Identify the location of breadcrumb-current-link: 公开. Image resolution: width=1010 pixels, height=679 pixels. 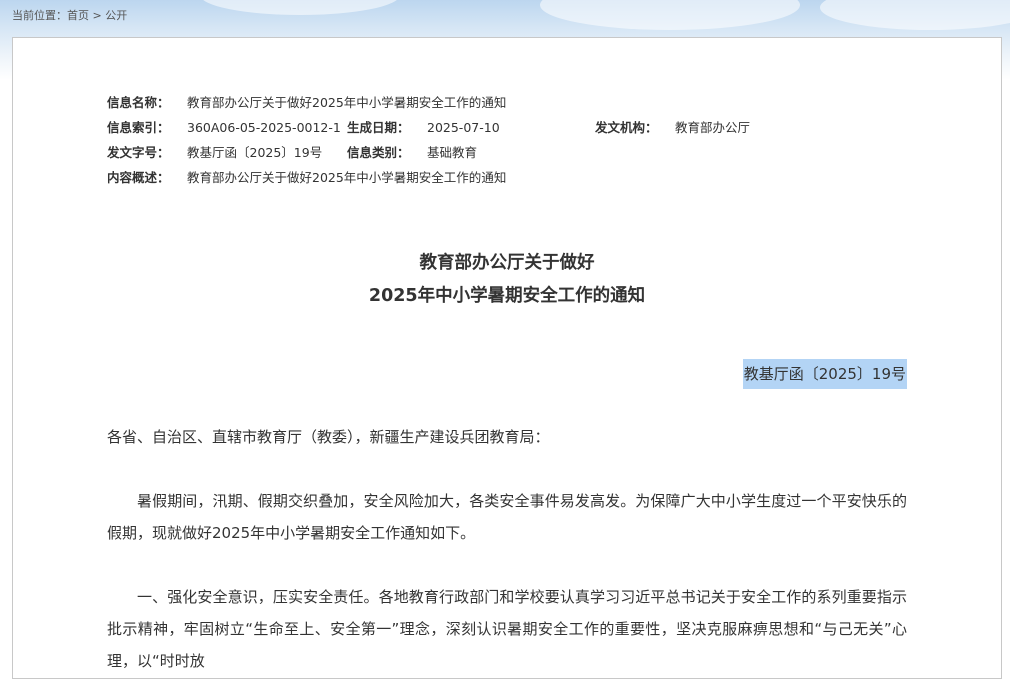
(116, 15).